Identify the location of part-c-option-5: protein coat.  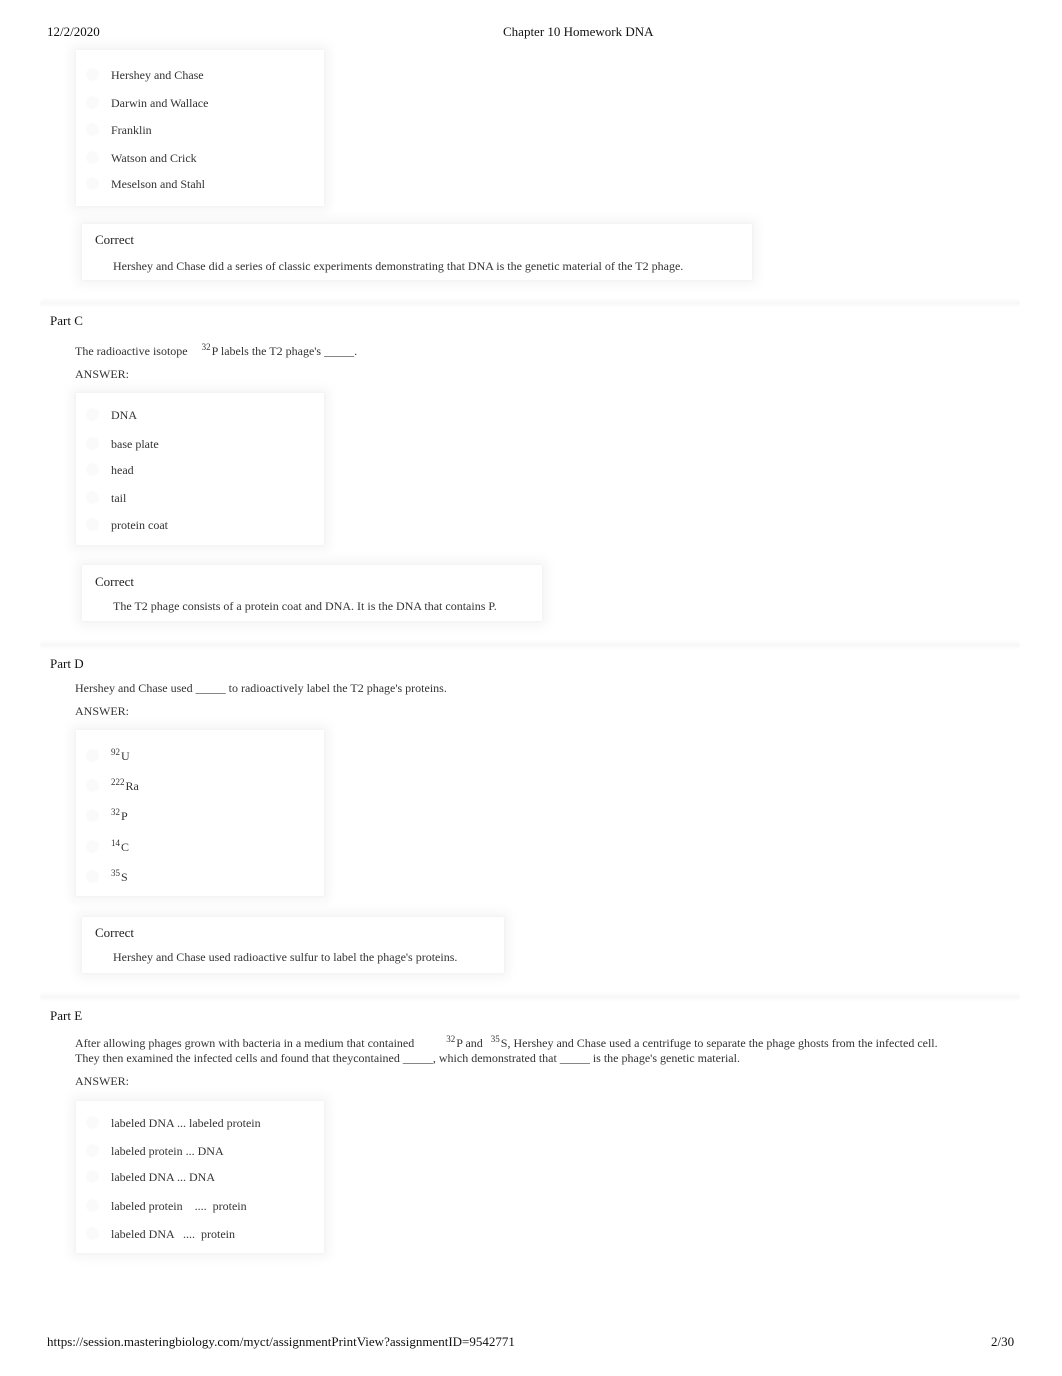
(139, 525).